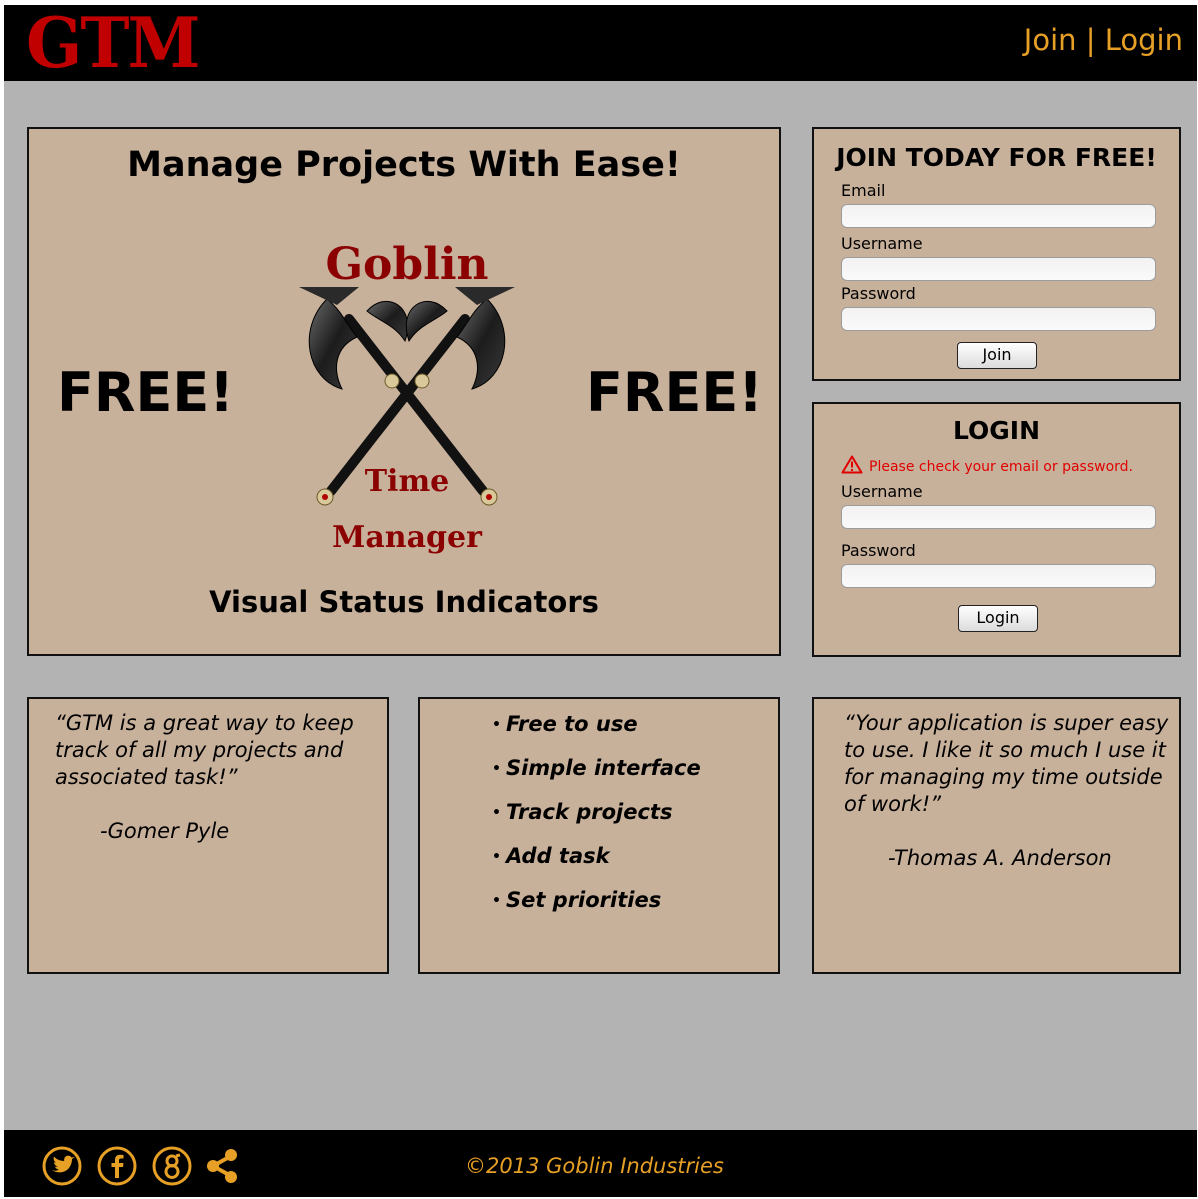  I want to click on login-username-label: Username, so click(882, 491).